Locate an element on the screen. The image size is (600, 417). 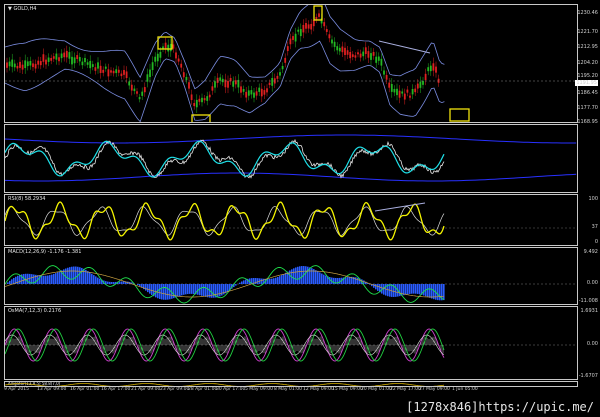
macd-tick: 0.00 is located at coordinates (592, 283).